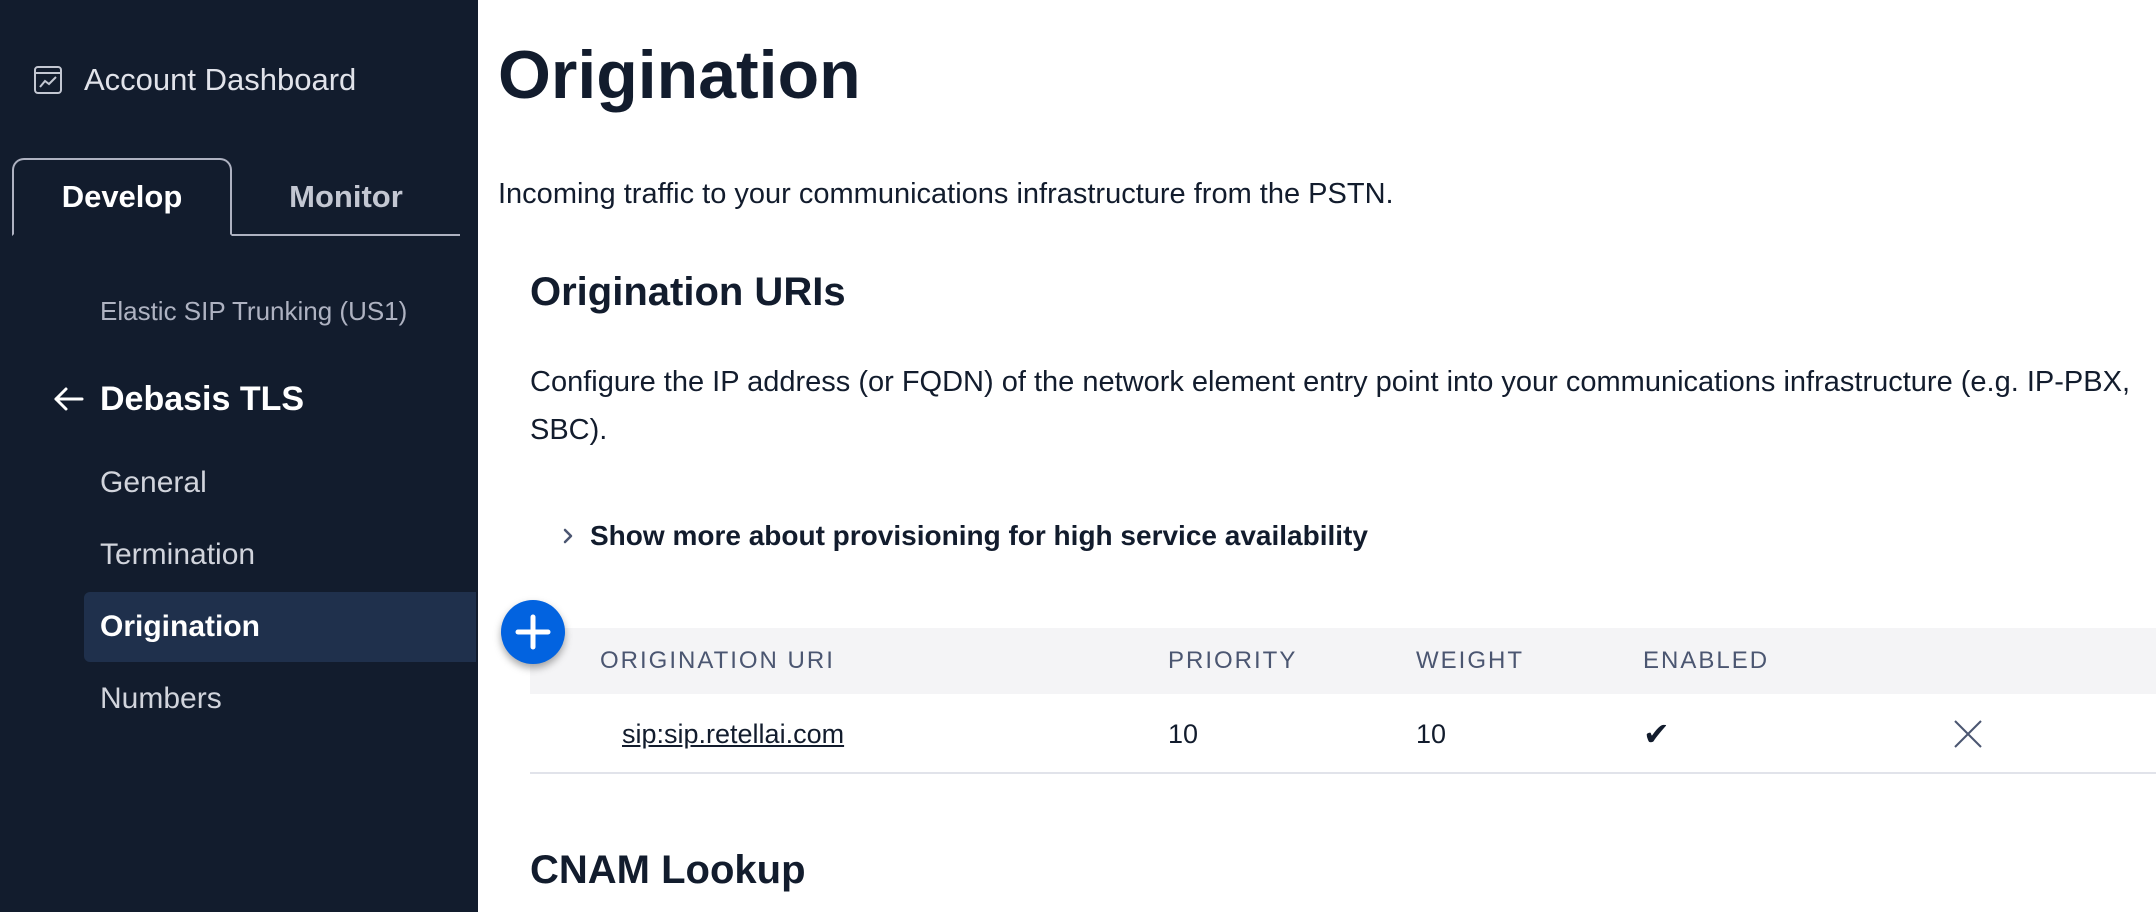  I want to click on enabled-check: ✔, so click(1656, 734).